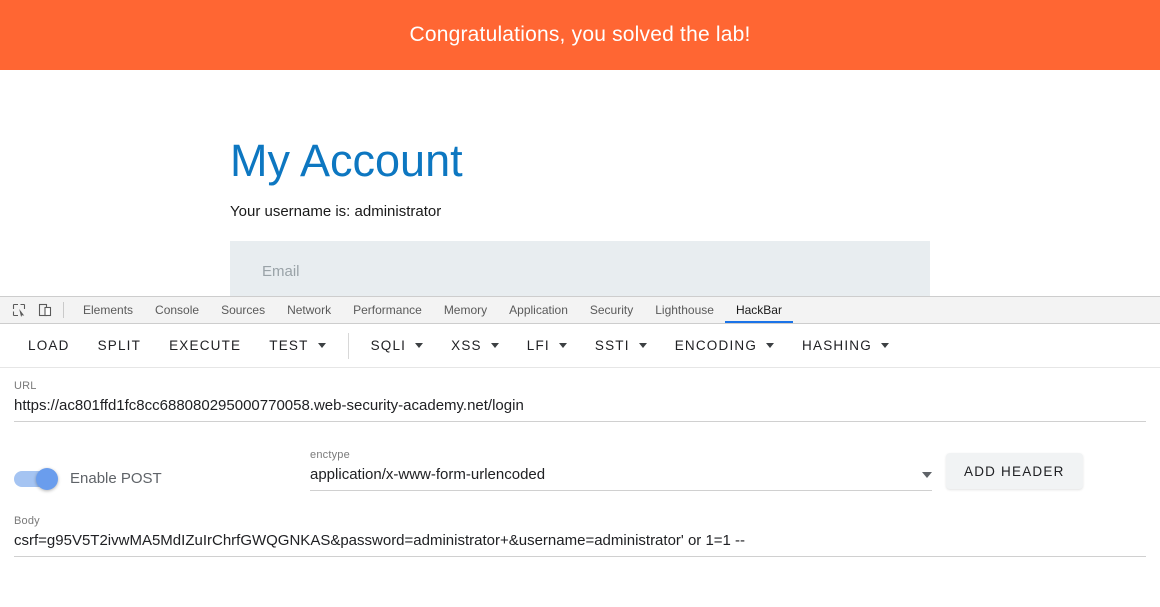 The width and height of the screenshot is (1160, 607). I want to click on enable-post-toggle, so click(36, 478).